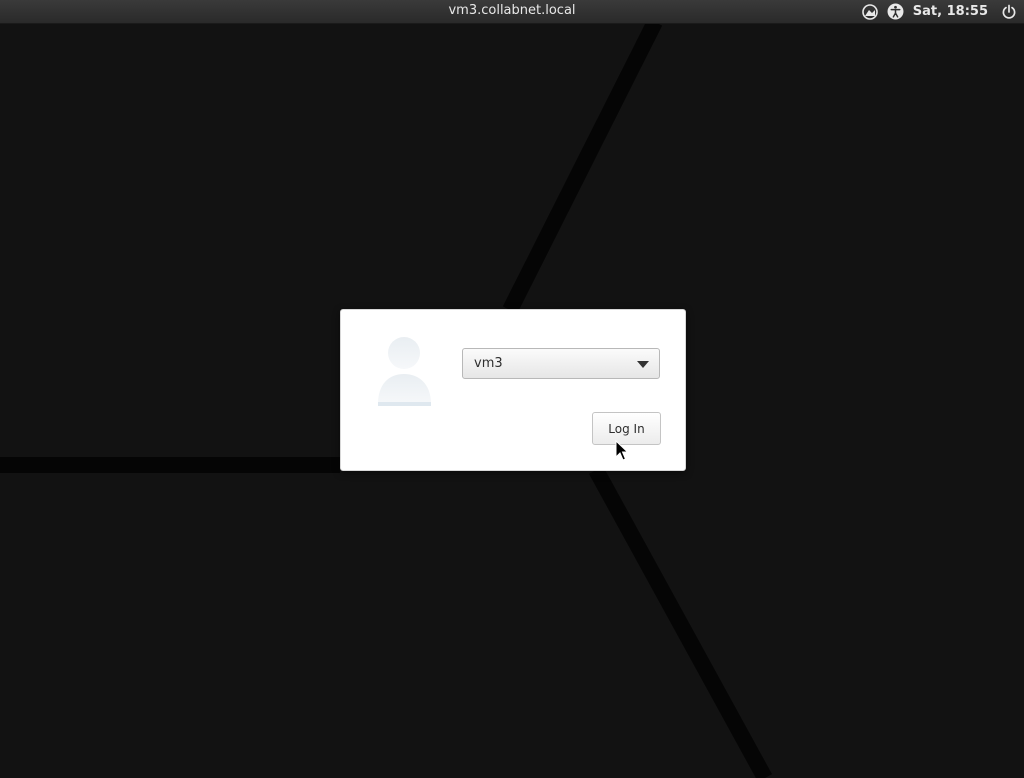 The width and height of the screenshot is (1024, 778). I want to click on login-dialog: vm3 Log In, so click(513, 390).